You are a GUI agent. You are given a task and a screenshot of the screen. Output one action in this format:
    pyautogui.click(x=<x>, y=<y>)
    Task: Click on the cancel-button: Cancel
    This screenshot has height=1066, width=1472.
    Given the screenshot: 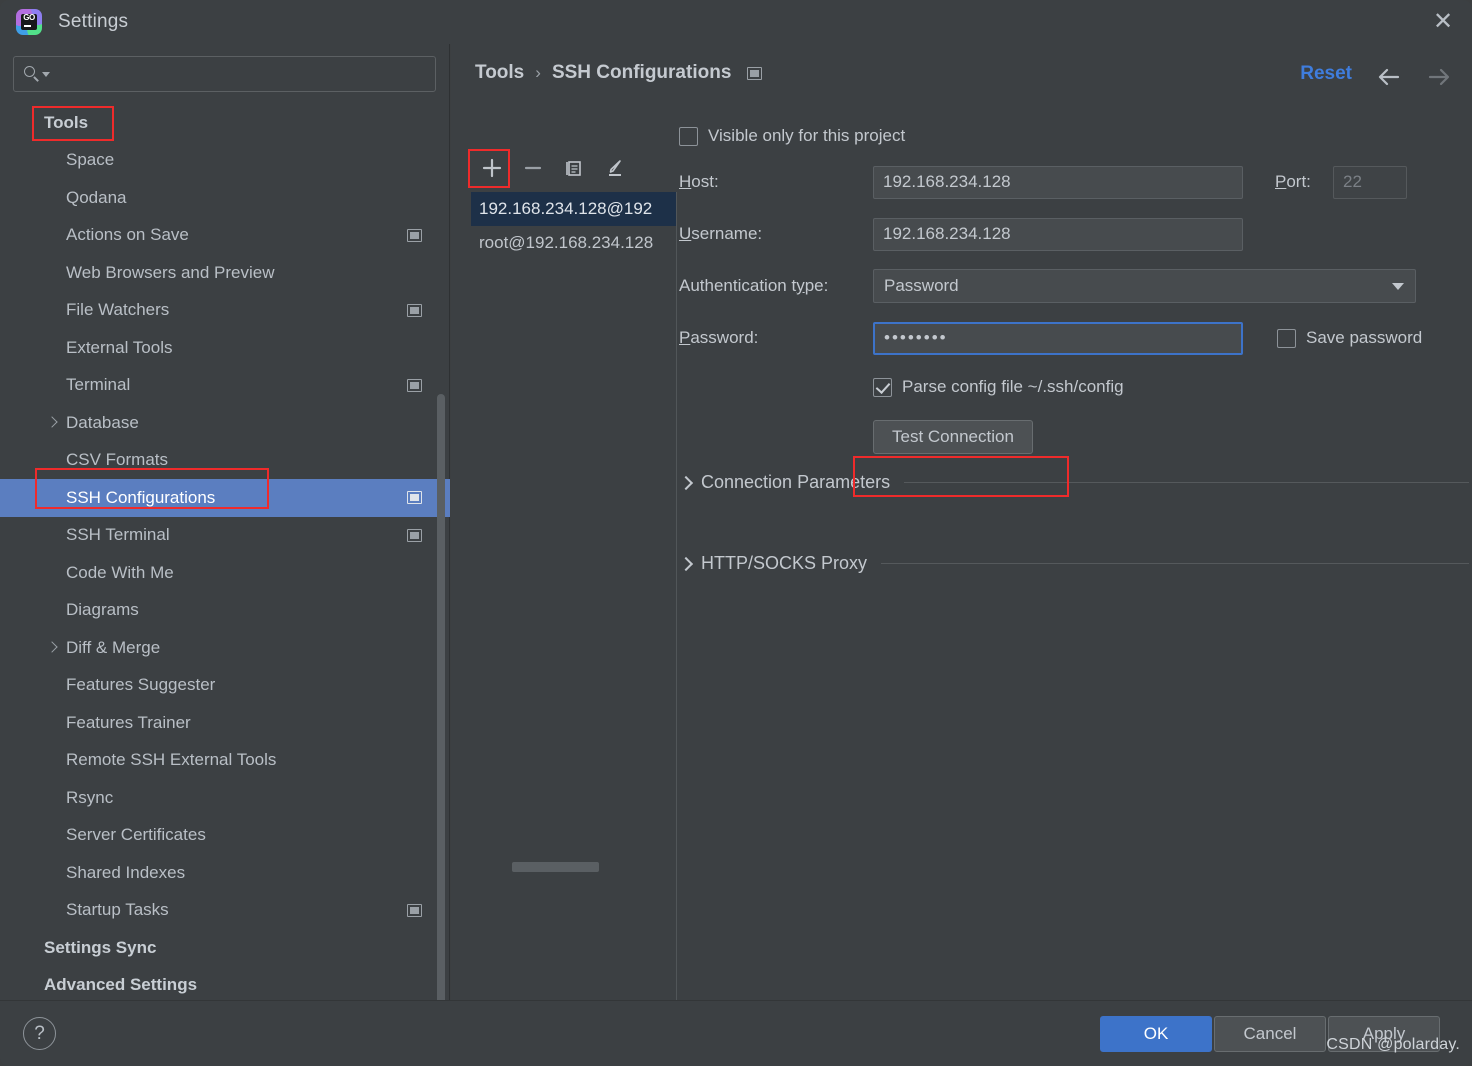 What is the action you would take?
    pyautogui.click(x=1270, y=1034)
    